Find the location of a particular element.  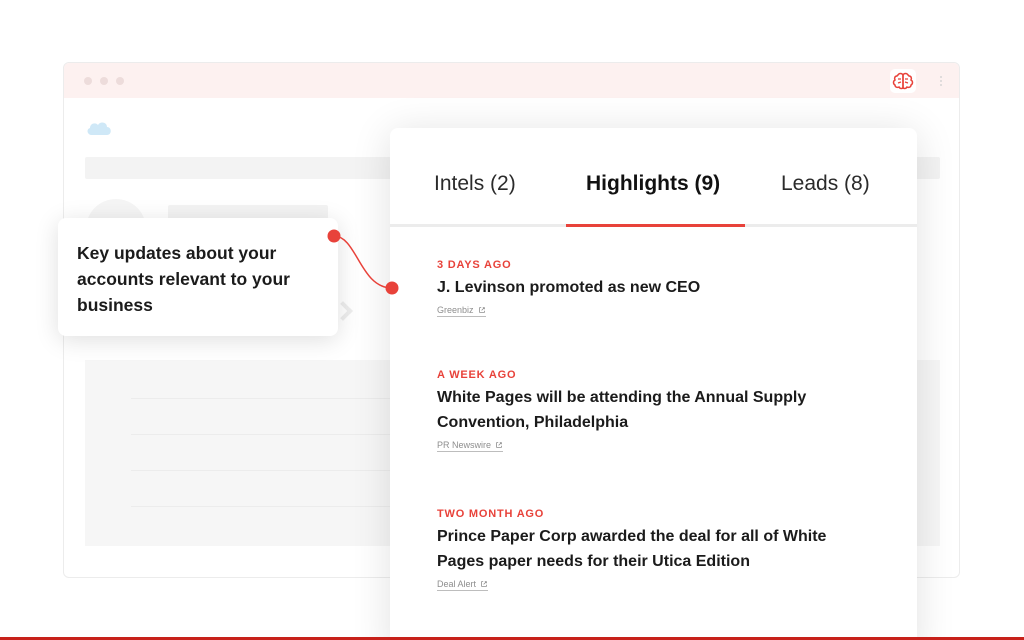

cloud-logo-icon is located at coordinates (99, 130).